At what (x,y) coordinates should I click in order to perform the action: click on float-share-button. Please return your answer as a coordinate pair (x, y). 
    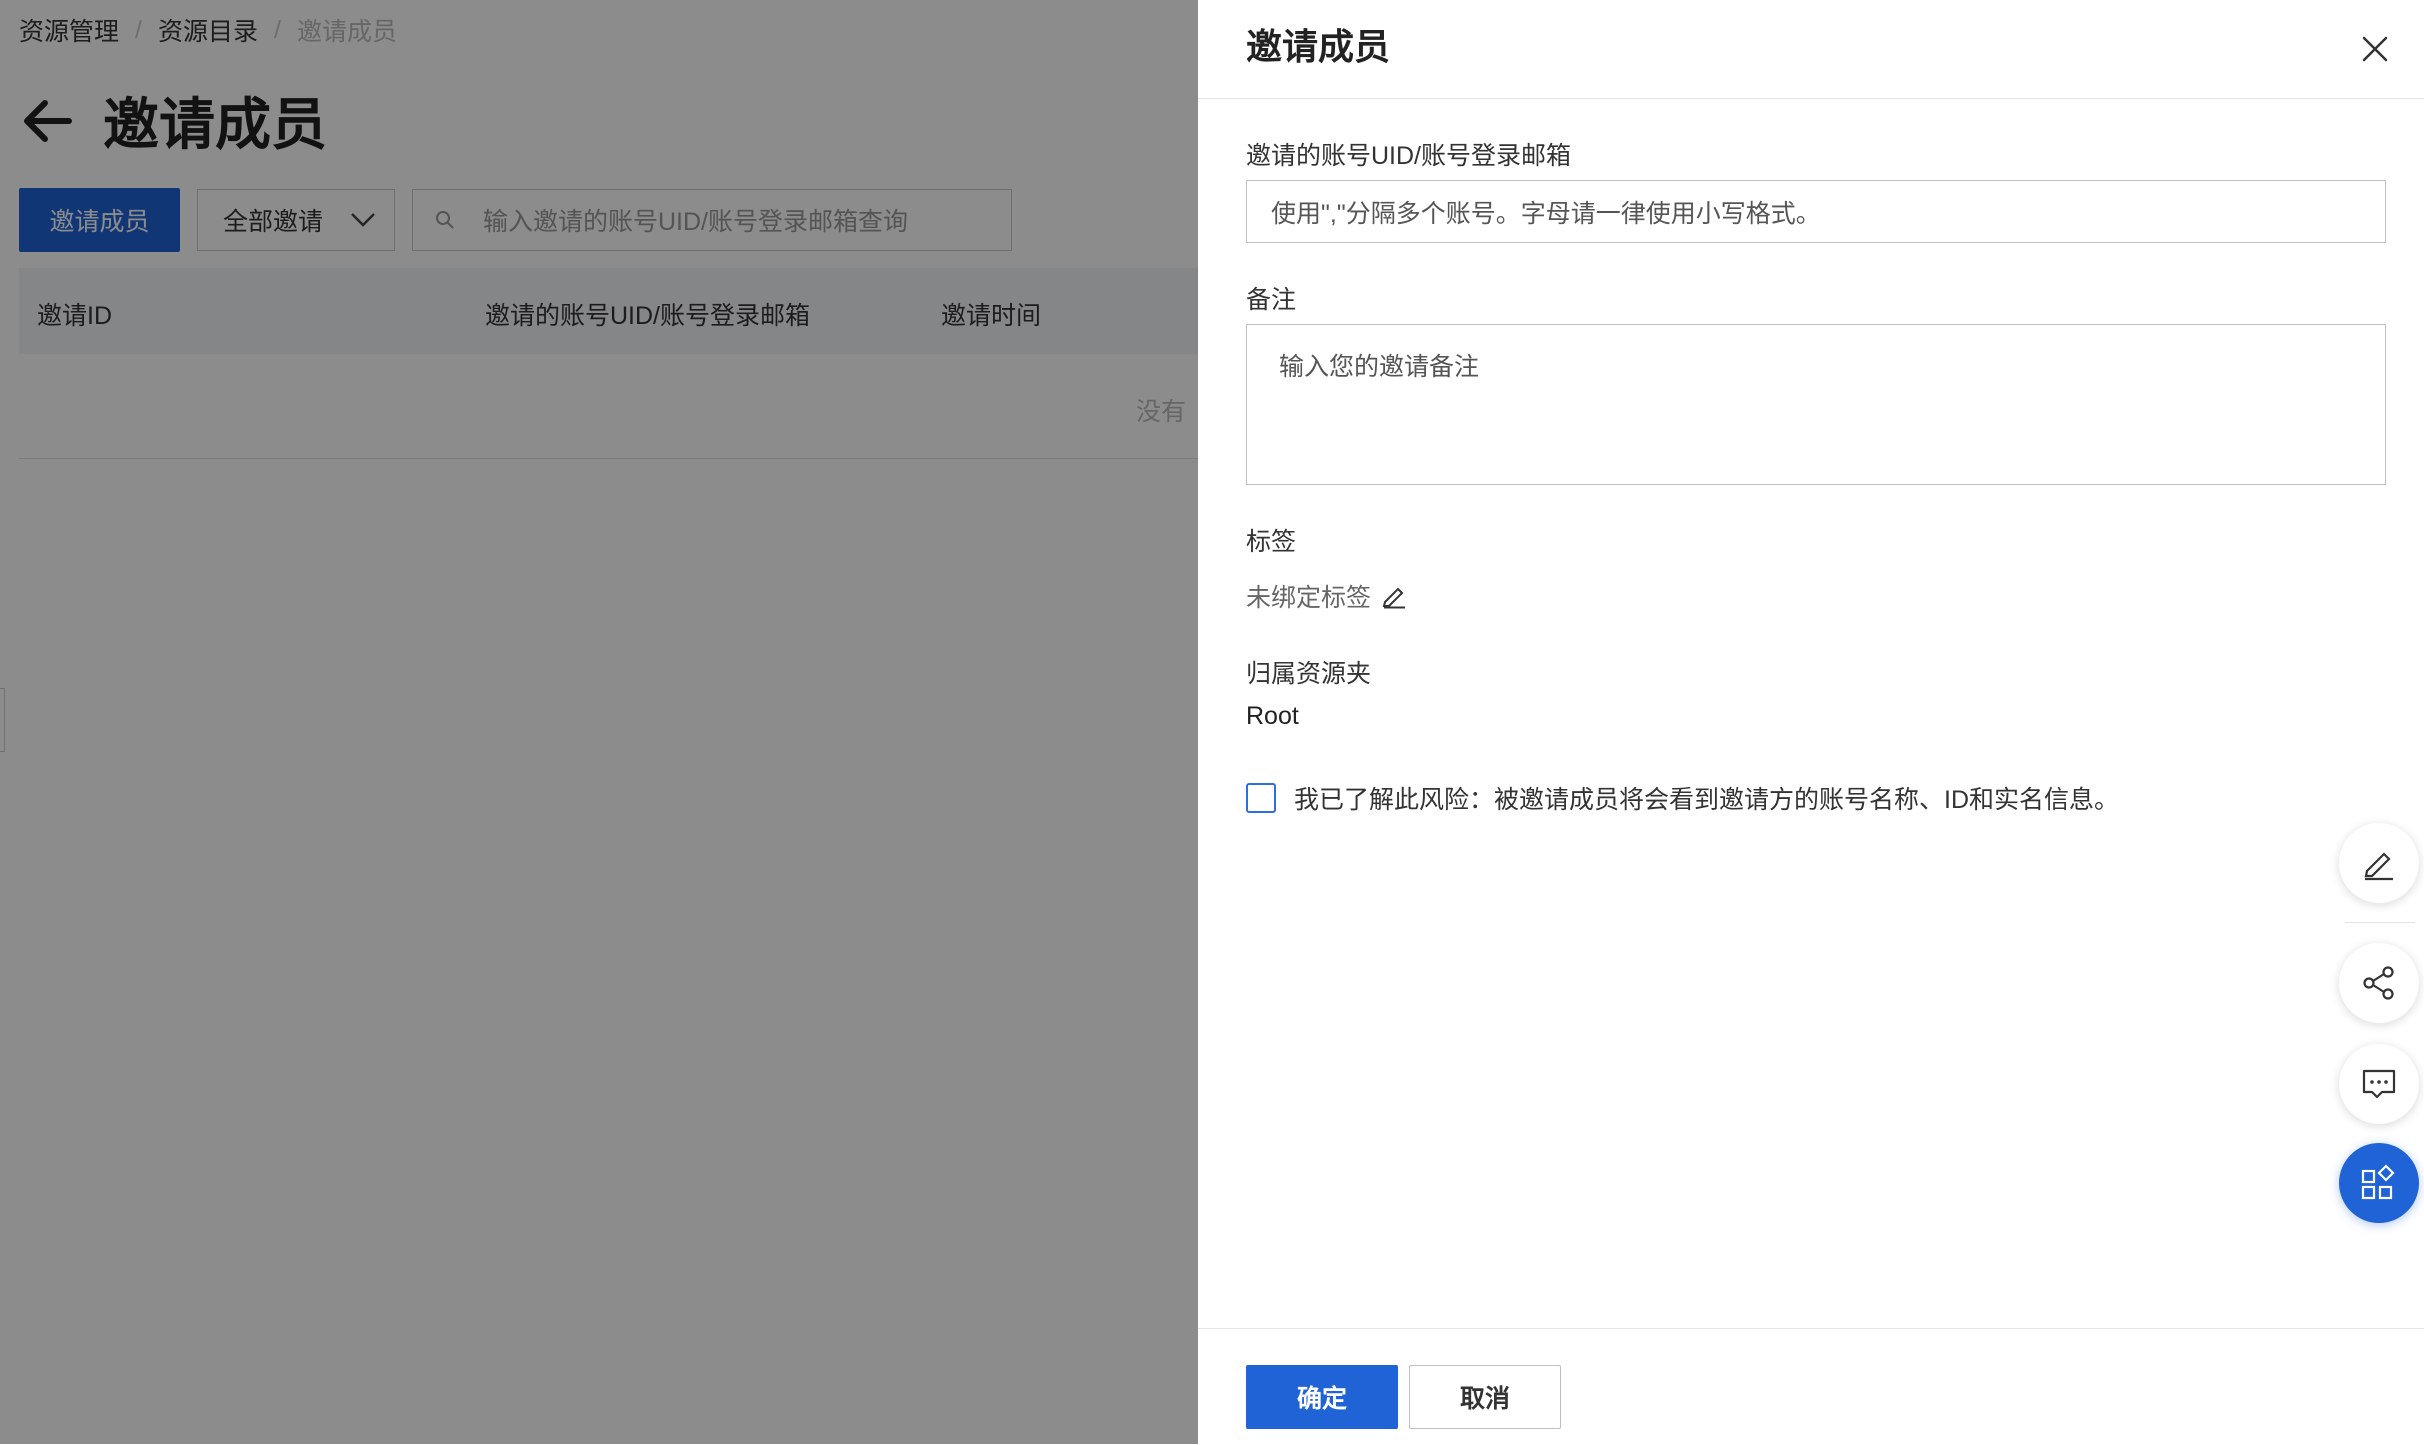
    Looking at the image, I should click on (2379, 983).